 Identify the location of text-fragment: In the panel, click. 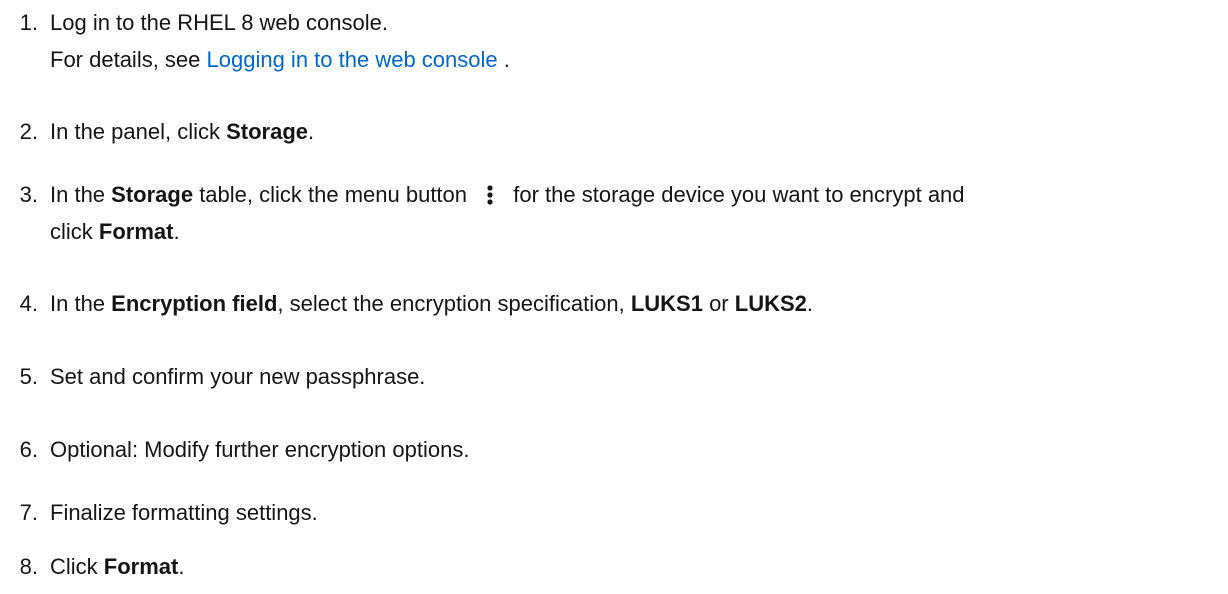
(138, 131).